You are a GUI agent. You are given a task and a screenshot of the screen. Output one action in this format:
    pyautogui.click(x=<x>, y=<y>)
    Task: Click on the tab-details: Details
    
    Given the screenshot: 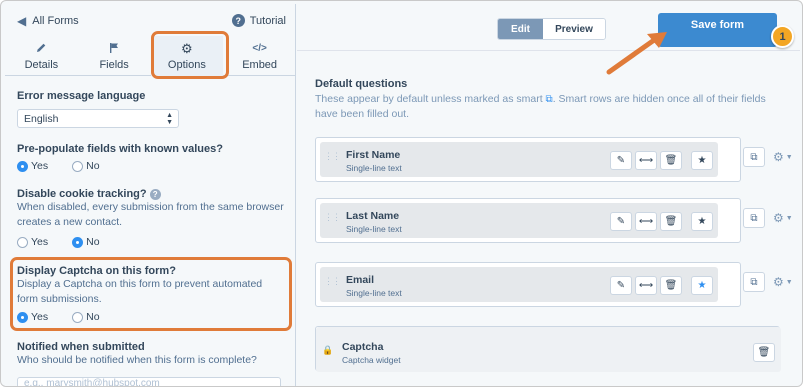 What is the action you would take?
    pyautogui.click(x=41, y=56)
    